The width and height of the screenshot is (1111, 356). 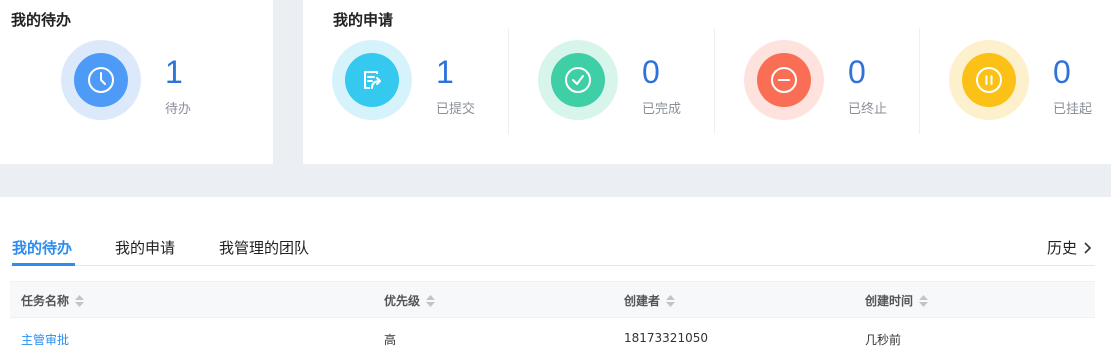 What do you see at coordinates (1062, 72) in the screenshot?
I see `suspended-count: 0` at bounding box center [1062, 72].